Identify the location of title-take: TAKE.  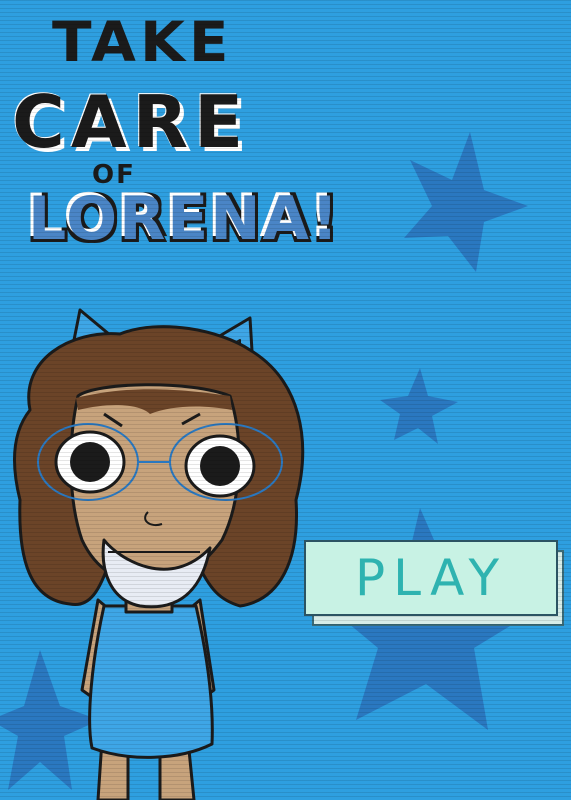
(142, 42).